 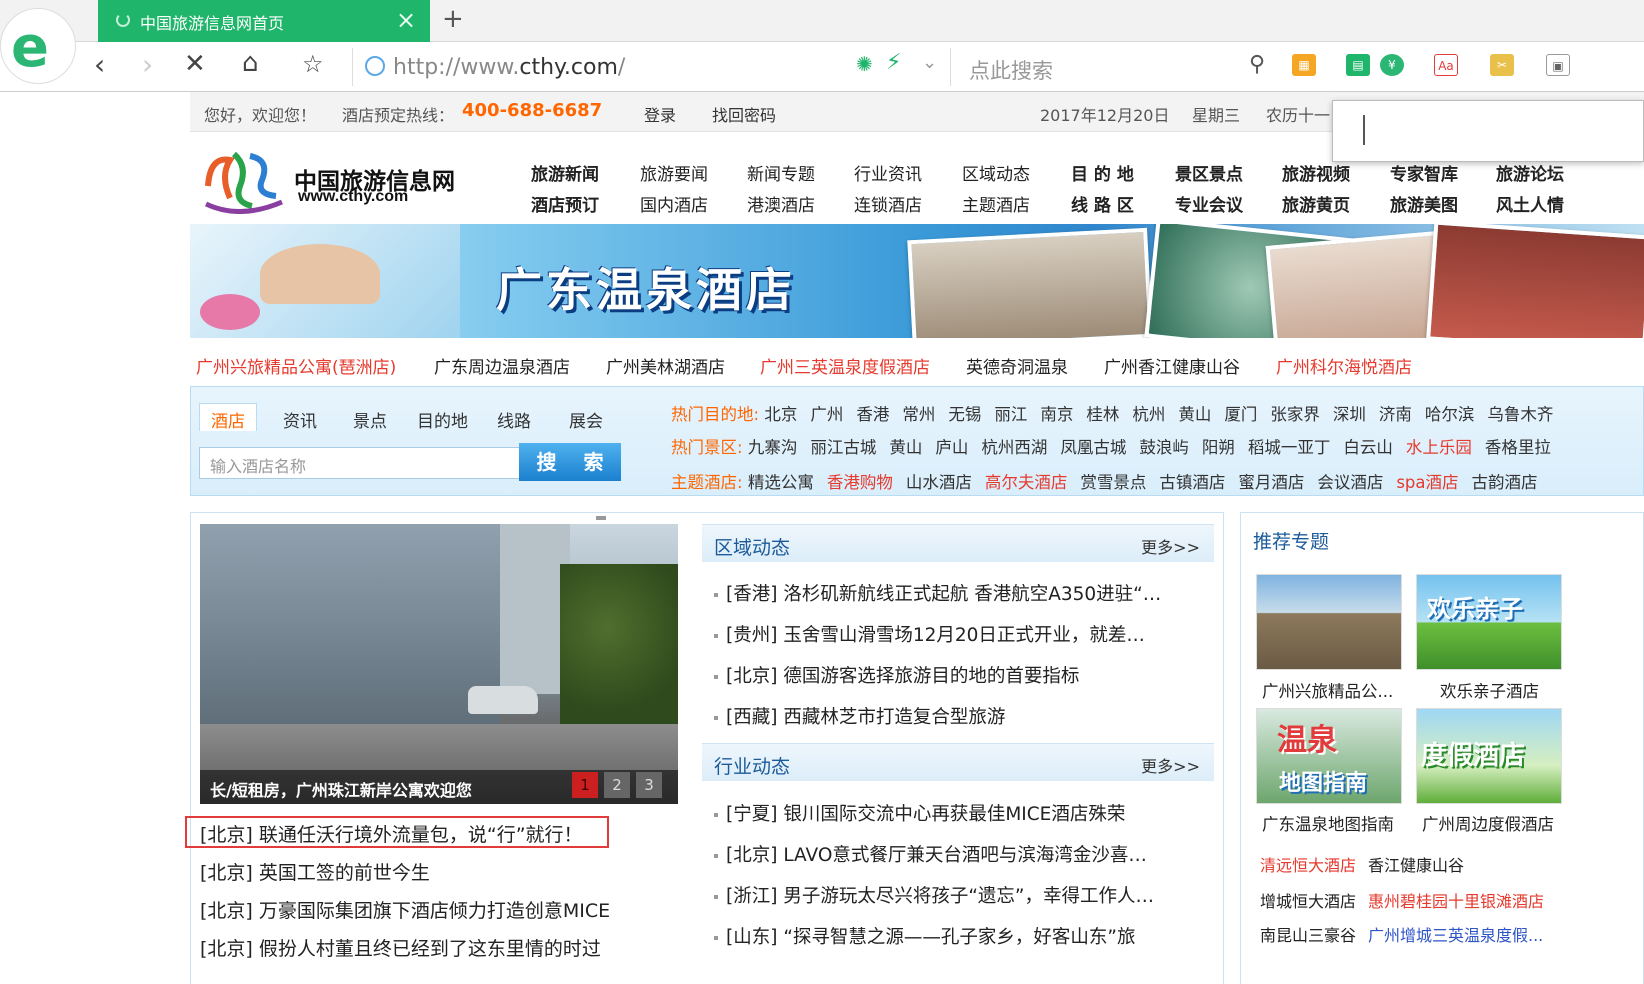 What do you see at coordinates (929, 62) in the screenshot?
I see `chevron-down-icon: ⌄` at bounding box center [929, 62].